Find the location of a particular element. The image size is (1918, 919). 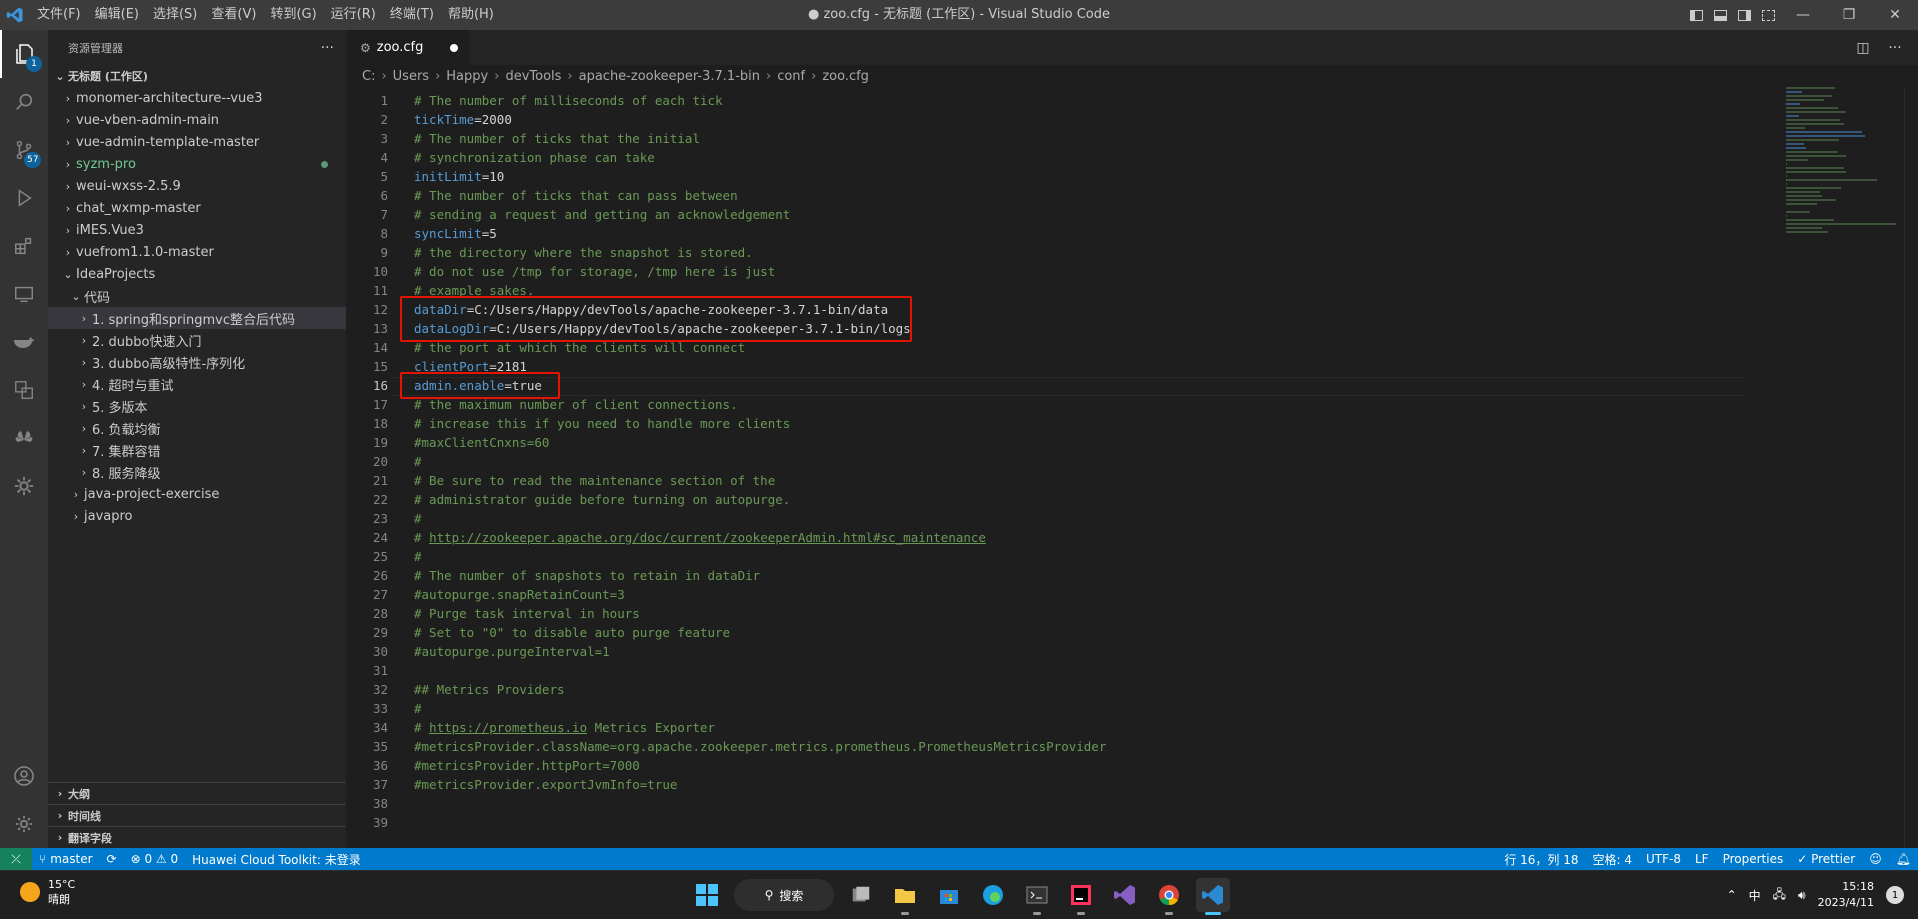

sidebar-section: › 翻译字段 is located at coordinates (197, 837).